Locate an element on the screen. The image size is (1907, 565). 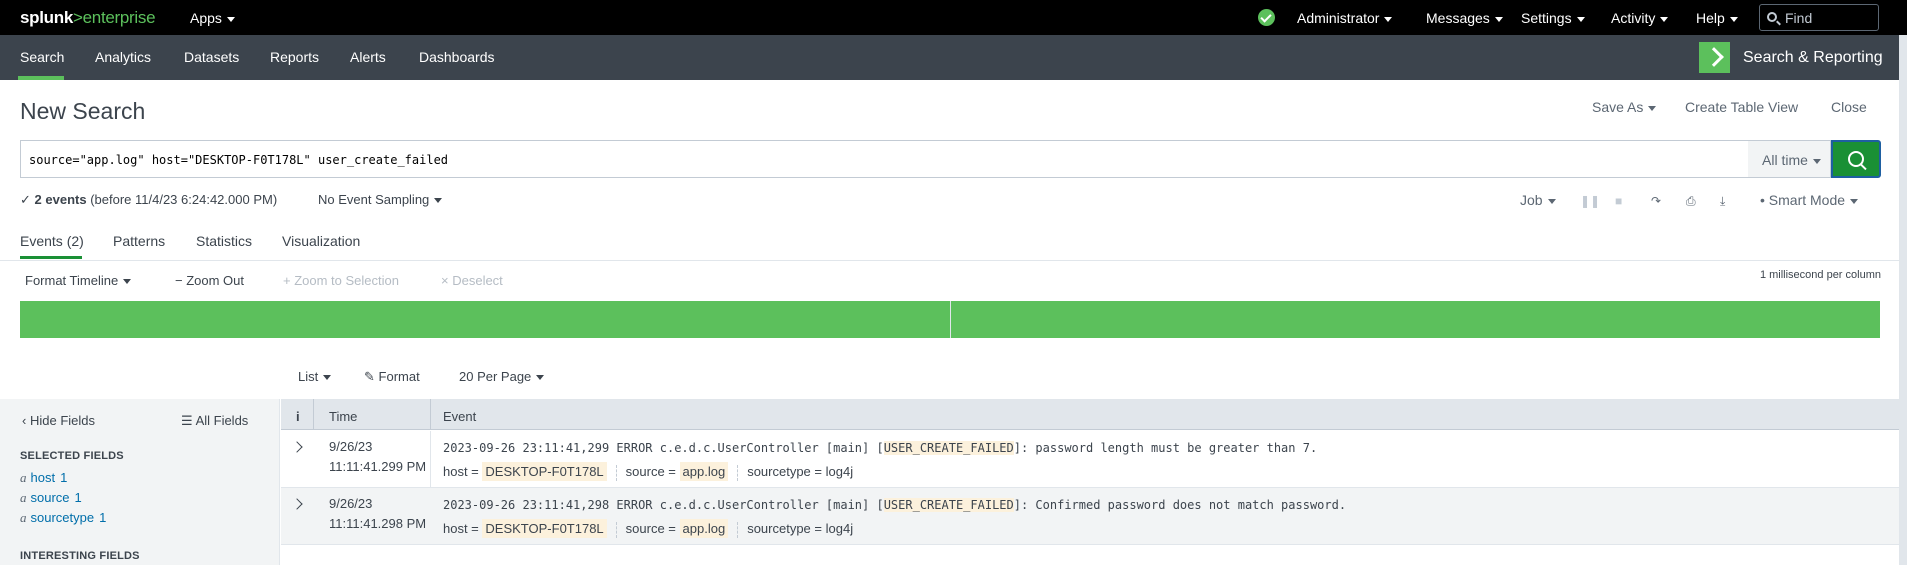
app-title: Search & Reporting is located at coordinates (1813, 58).